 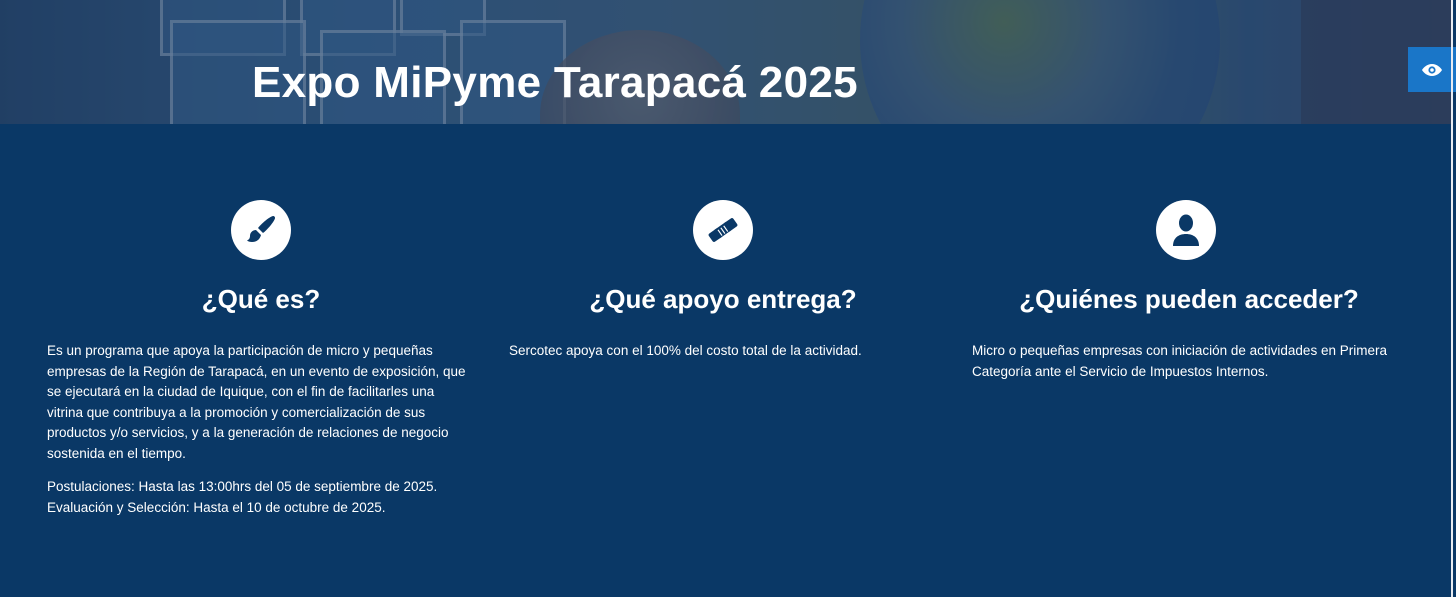 I want to click on section-title: ¿Qué apoyo entrega?, so click(x=723, y=299).